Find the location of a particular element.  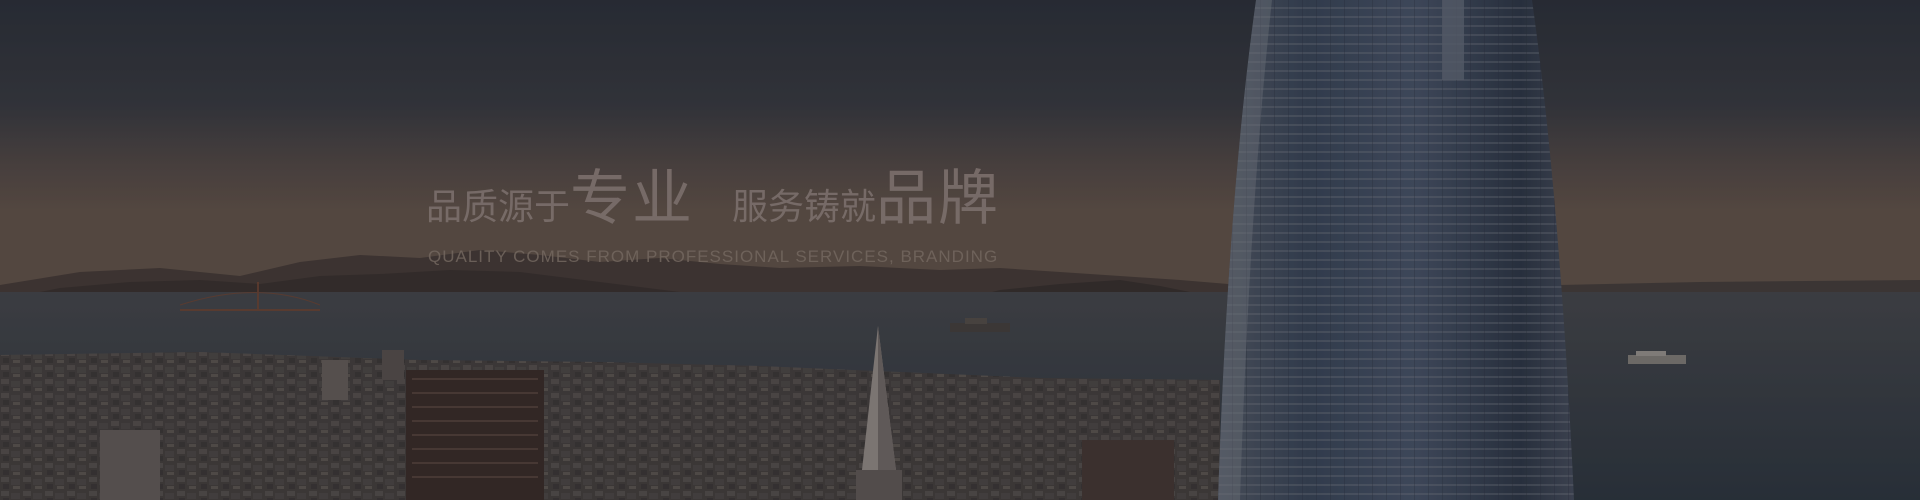

slogan-headline: 品质源于 专业 服务铸就 品牌 is located at coordinates (726, 193).